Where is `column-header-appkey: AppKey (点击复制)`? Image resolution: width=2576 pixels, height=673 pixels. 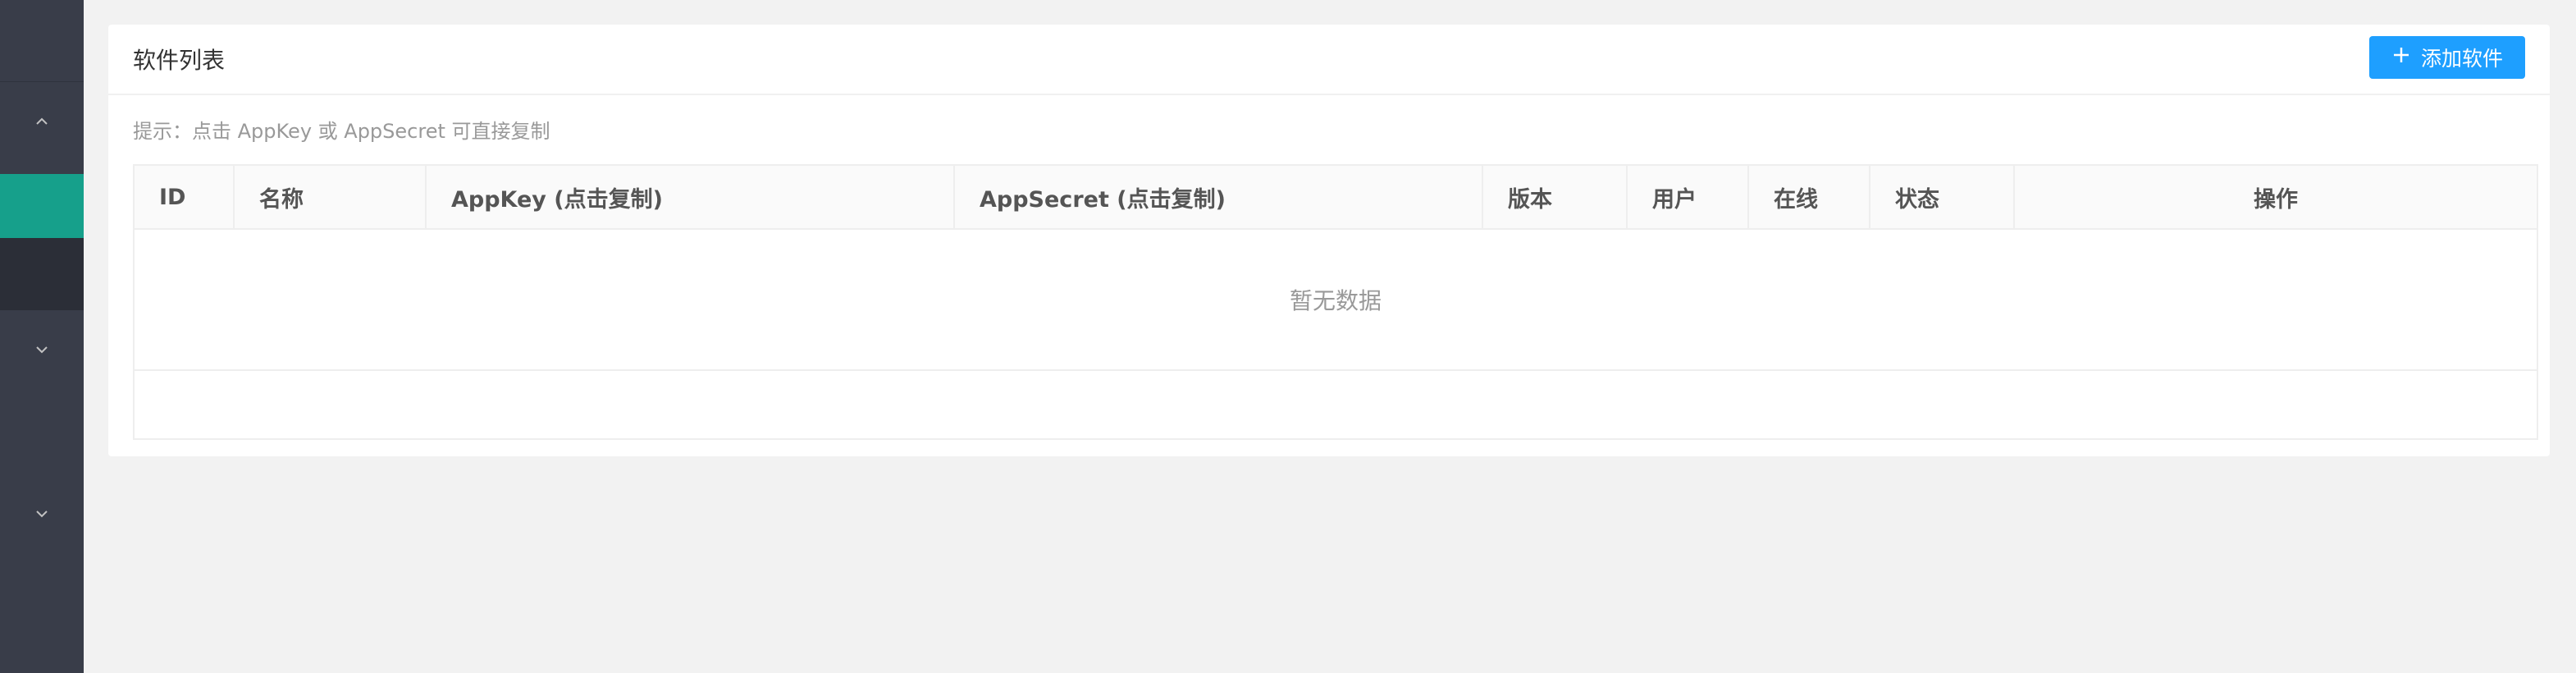 column-header-appkey: AppKey (点击复制) is located at coordinates (691, 197).